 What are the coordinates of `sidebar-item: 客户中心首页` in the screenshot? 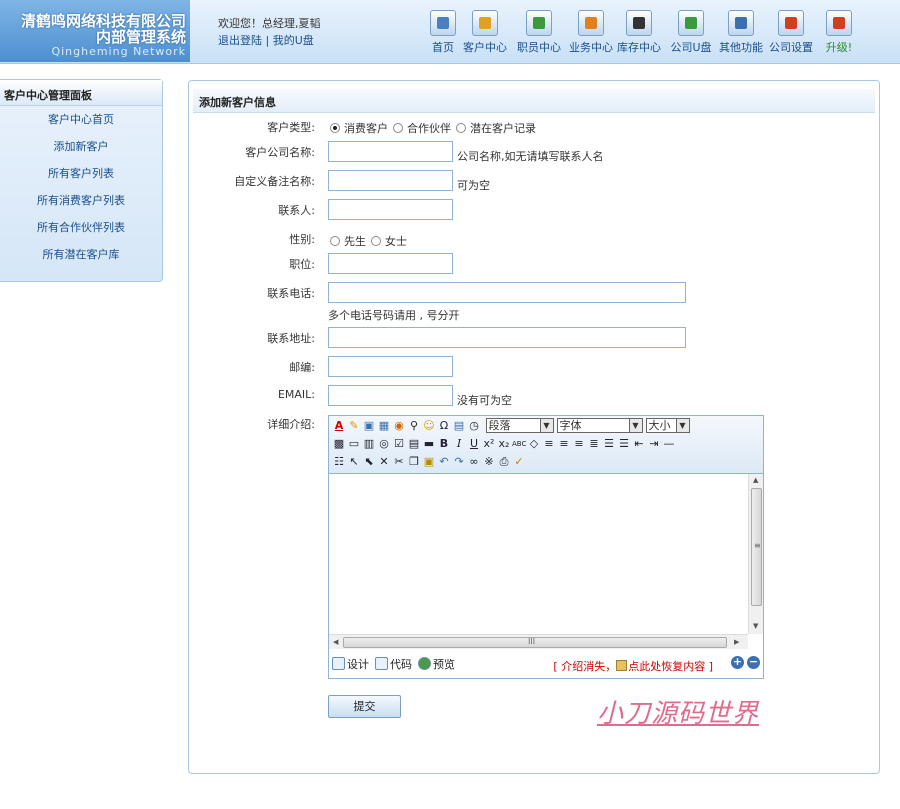 It's located at (81, 119).